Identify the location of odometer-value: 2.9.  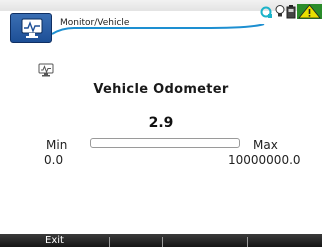
(161, 123).